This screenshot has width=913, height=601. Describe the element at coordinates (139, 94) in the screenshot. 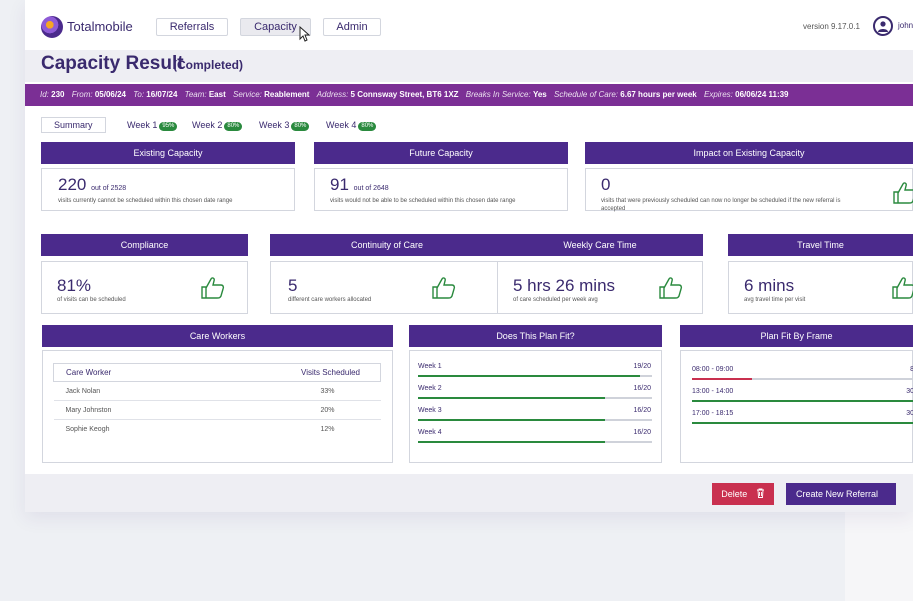

I see `to-label: To:` at that location.